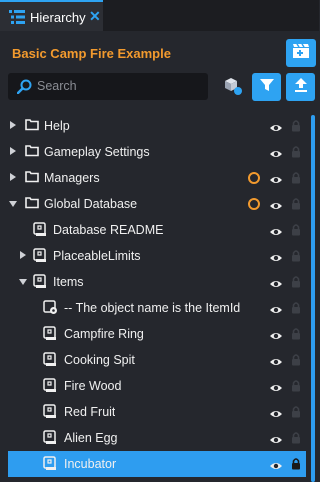 This screenshot has height=482, width=320. I want to click on script-gear-icon, so click(50, 310).